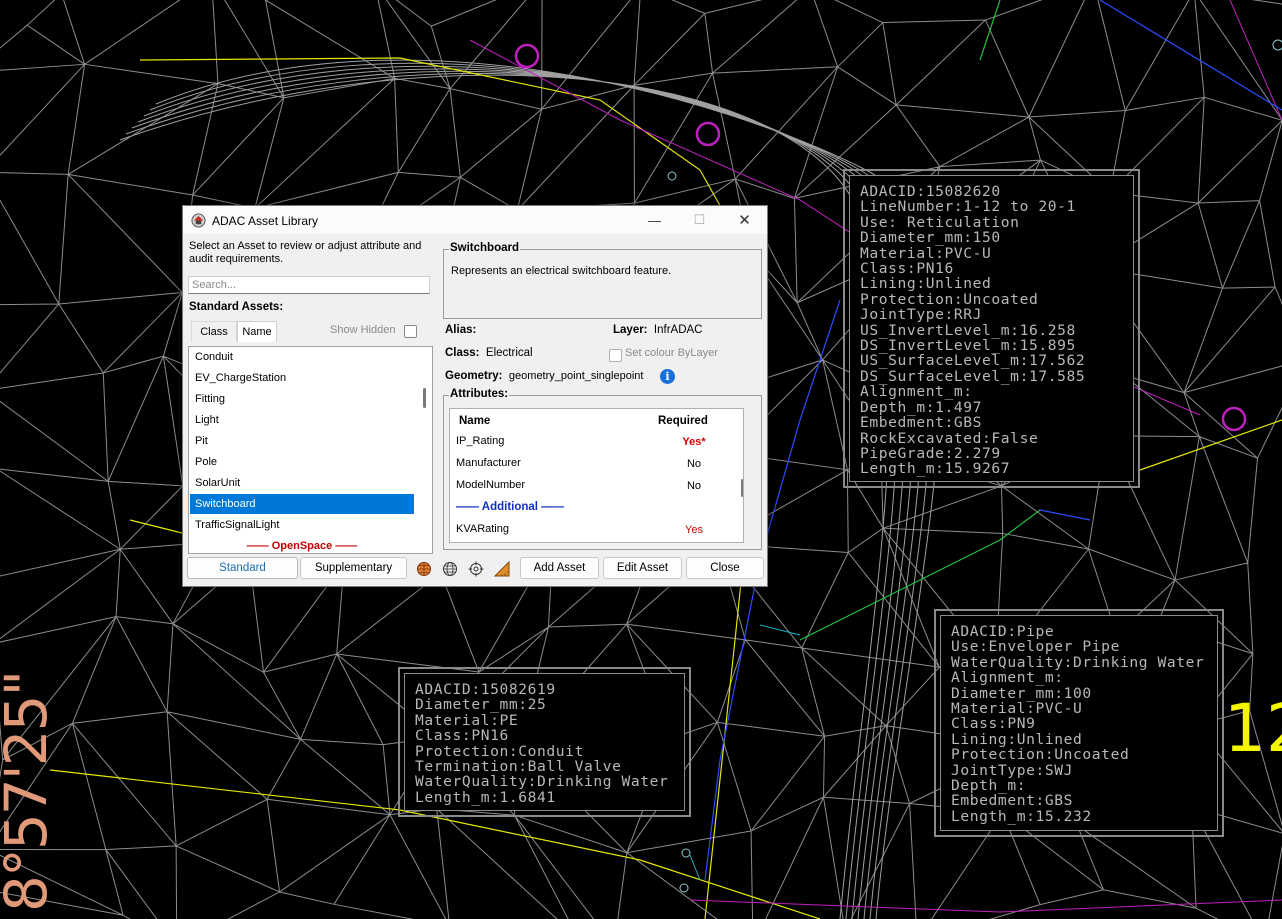 The height and width of the screenshot is (919, 1282). I want to click on asset-name-heading: Switchboard, so click(485, 248).